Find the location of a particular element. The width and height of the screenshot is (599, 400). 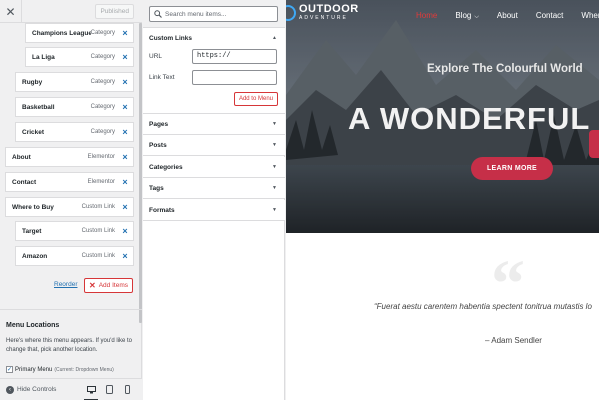

url-field: https:// is located at coordinates (234, 56).